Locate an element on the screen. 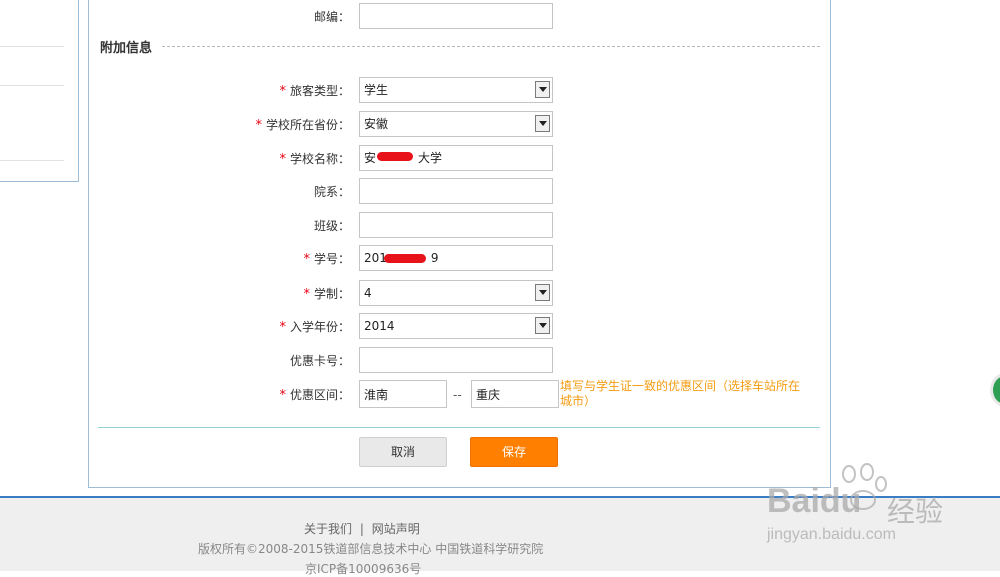  department-label: 院系： is located at coordinates (331, 192).